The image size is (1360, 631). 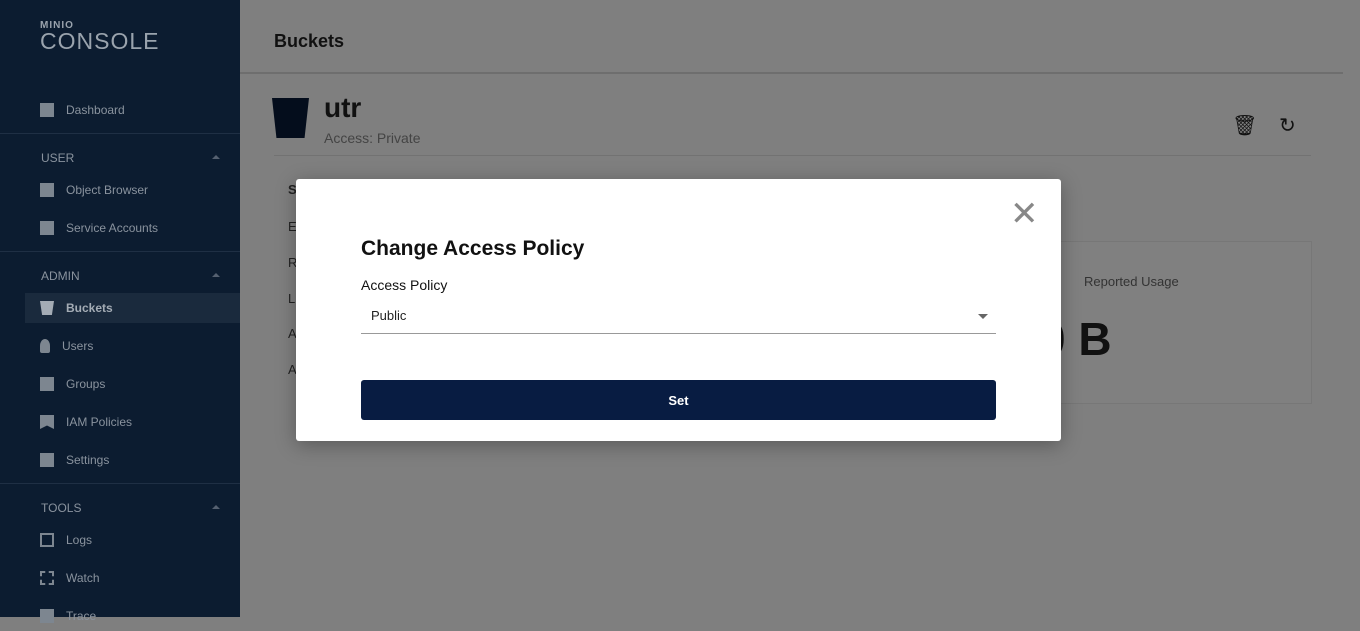 I want to click on label: IAM Policies, so click(x=99, y=422).